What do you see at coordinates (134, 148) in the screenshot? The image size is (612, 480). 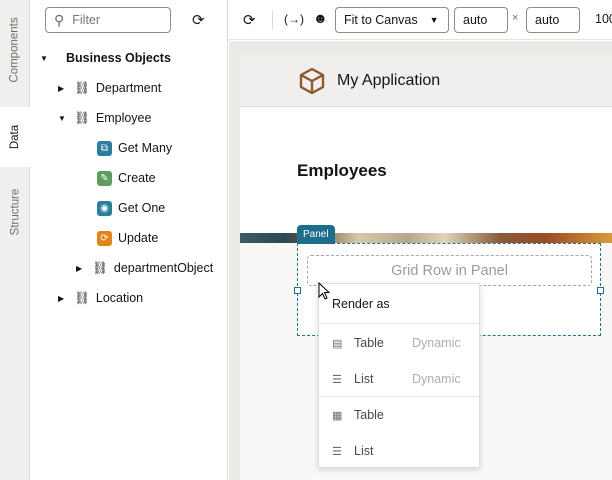 I see `tree-item-get-many: ⧉ Get Many` at bounding box center [134, 148].